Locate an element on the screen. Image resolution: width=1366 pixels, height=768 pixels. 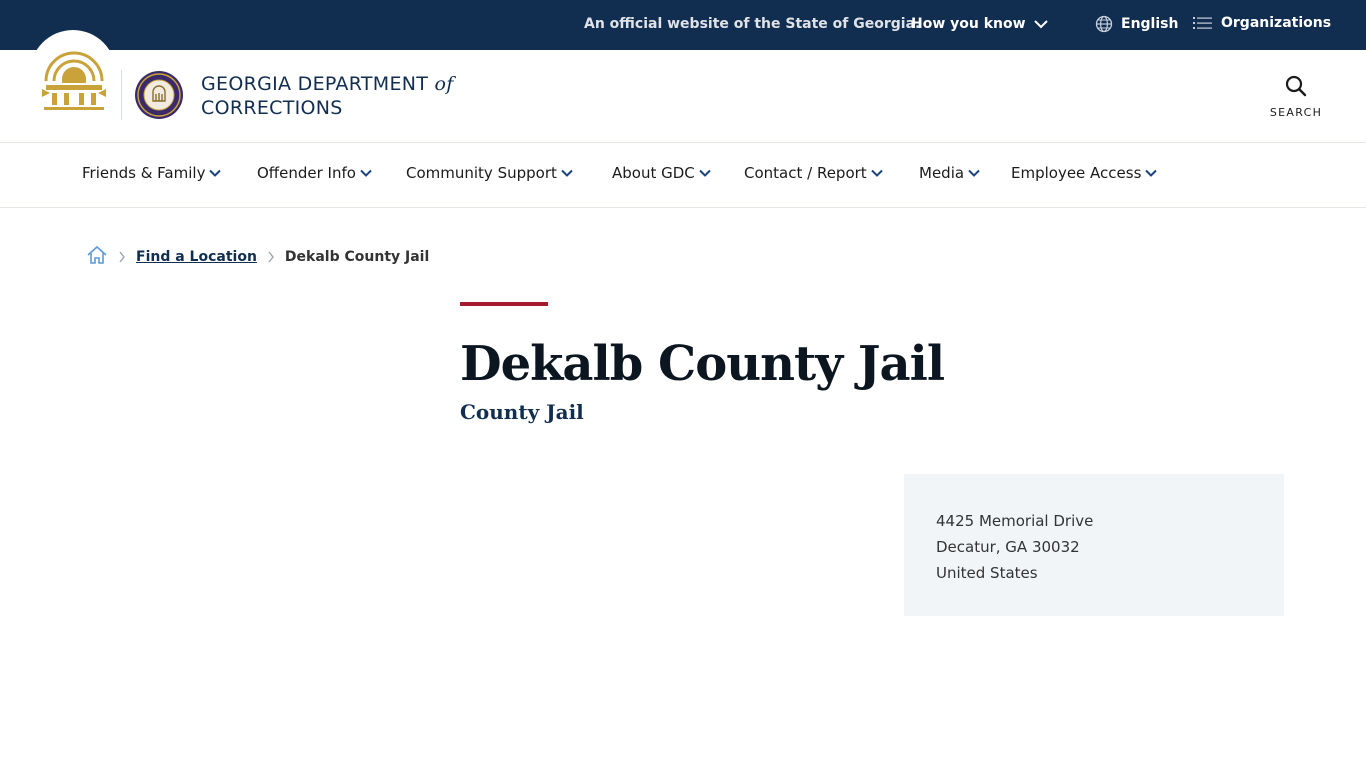
nav-item-label: Contact / Report is located at coordinates (805, 173).